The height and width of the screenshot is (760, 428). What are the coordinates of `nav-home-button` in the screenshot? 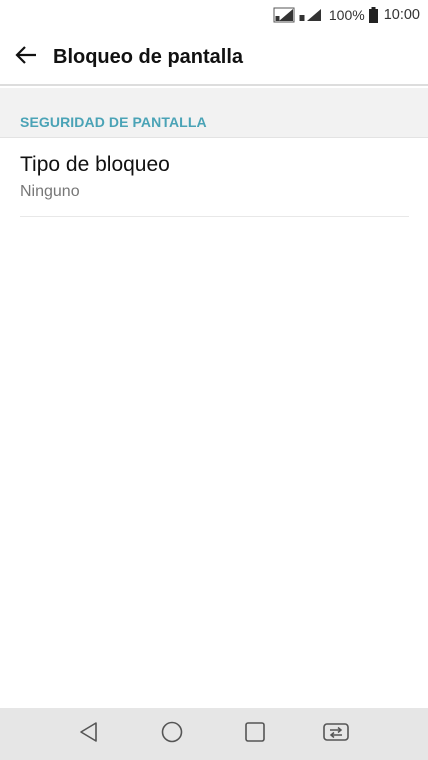 It's located at (172, 734).